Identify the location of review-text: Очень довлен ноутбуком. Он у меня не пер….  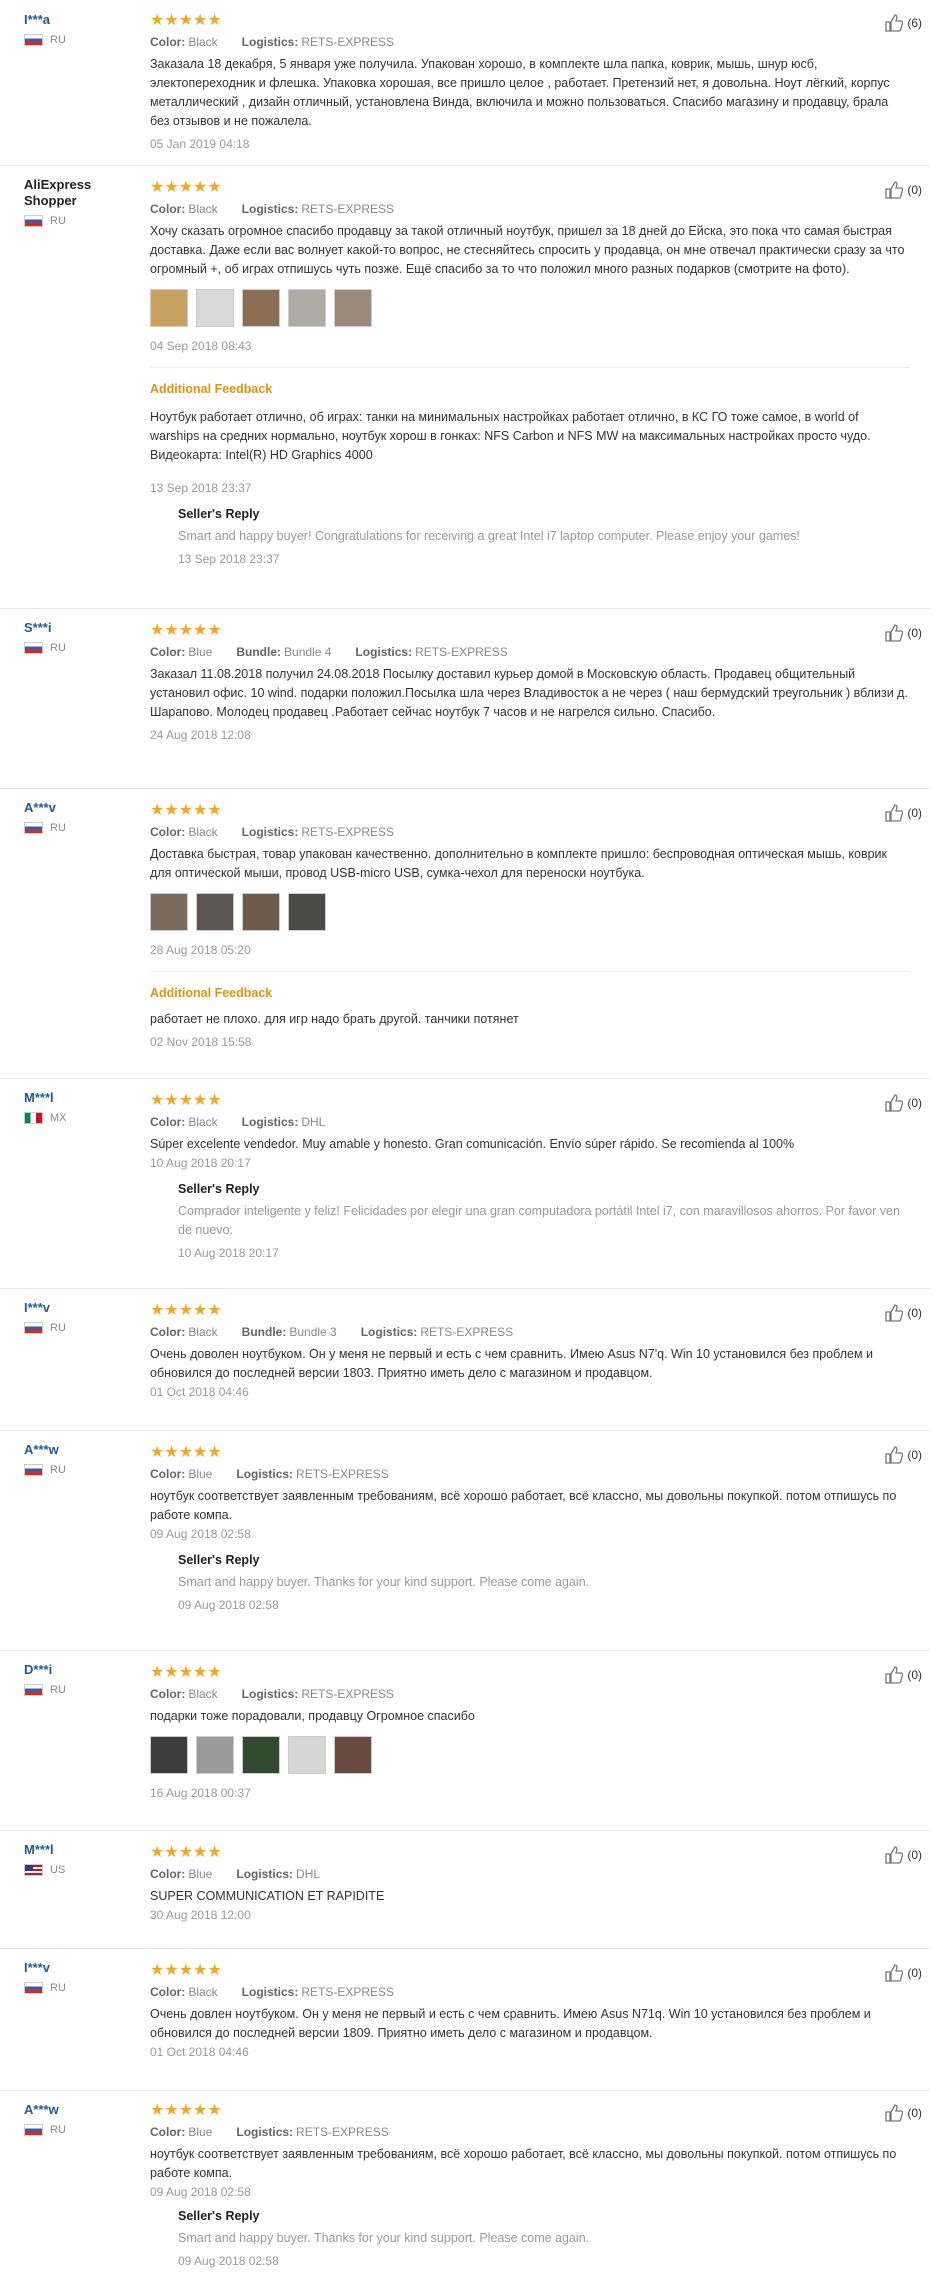
(510, 2023).